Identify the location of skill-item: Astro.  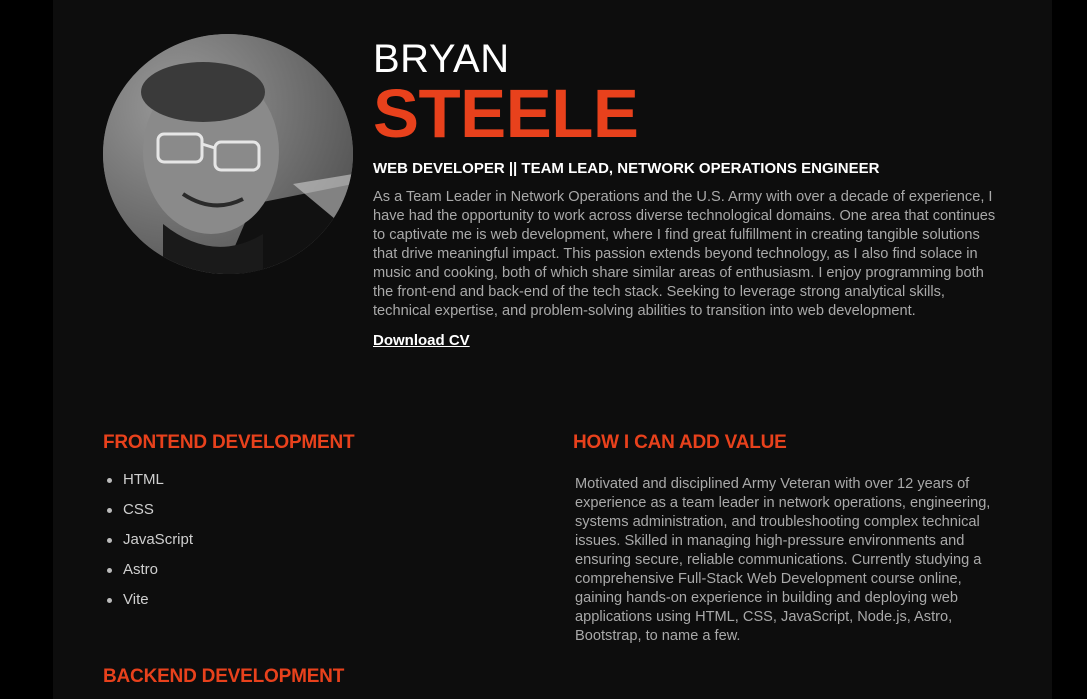
(149, 573).